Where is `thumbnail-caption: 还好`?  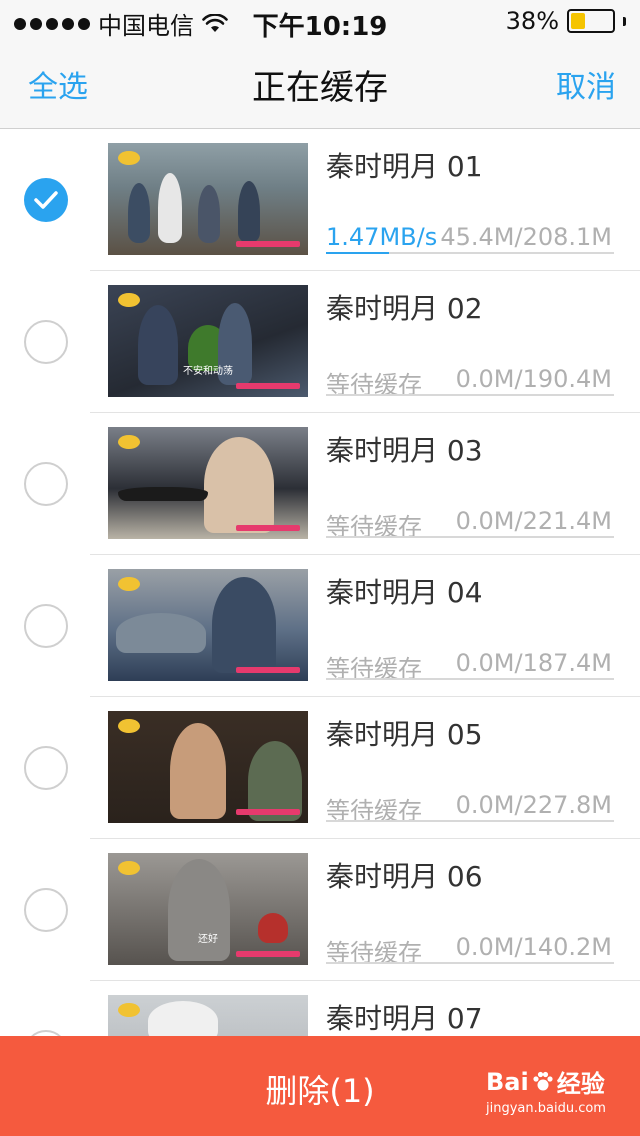 thumbnail-caption: 还好 is located at coordinates (208, 939).